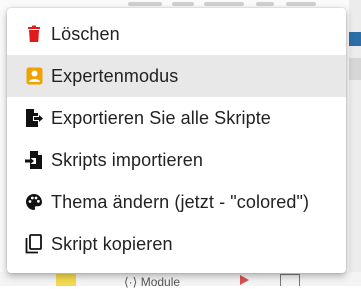 Image resolution: width=361 pixels, height=289 pixels. Describe the element at coordinates (161, 117) in the screenshot. I see `menu-item-label: Exportieren Sie alle Skripte` at that location.